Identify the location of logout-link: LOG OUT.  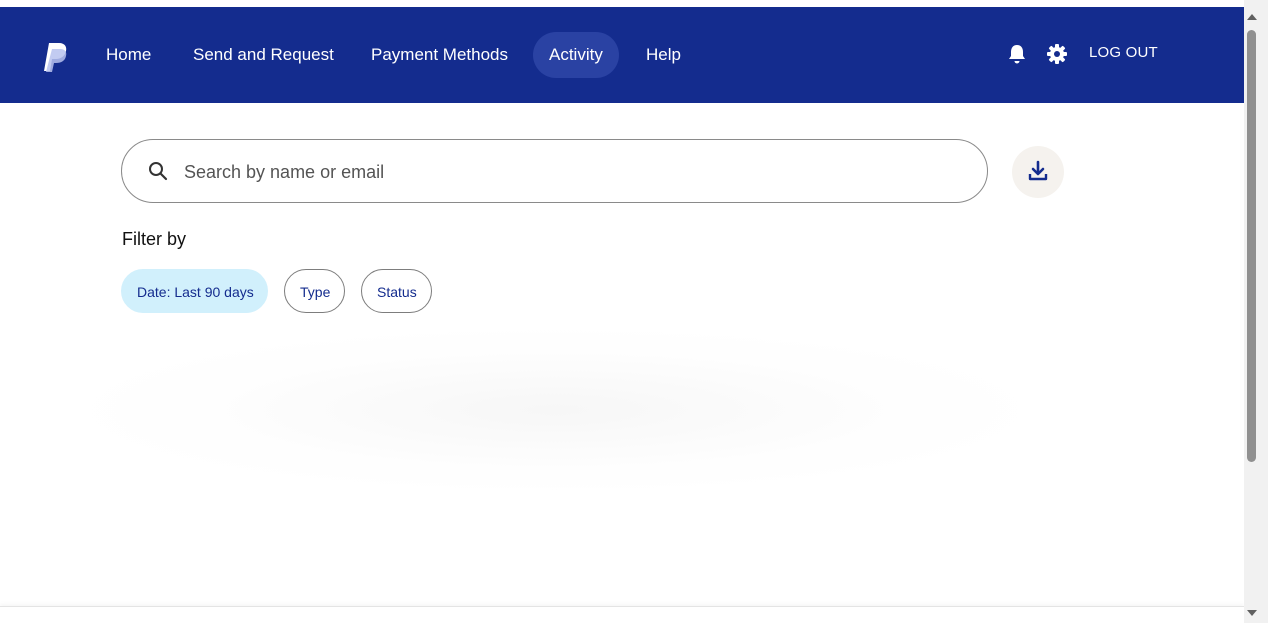
(1123, 52).